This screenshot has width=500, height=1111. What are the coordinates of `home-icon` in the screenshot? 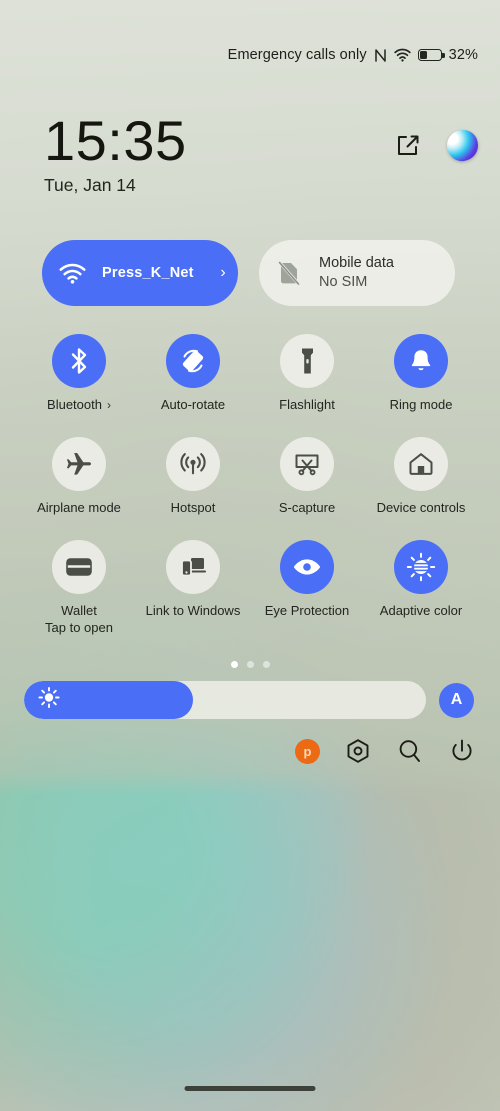 It's located at (421, 464).